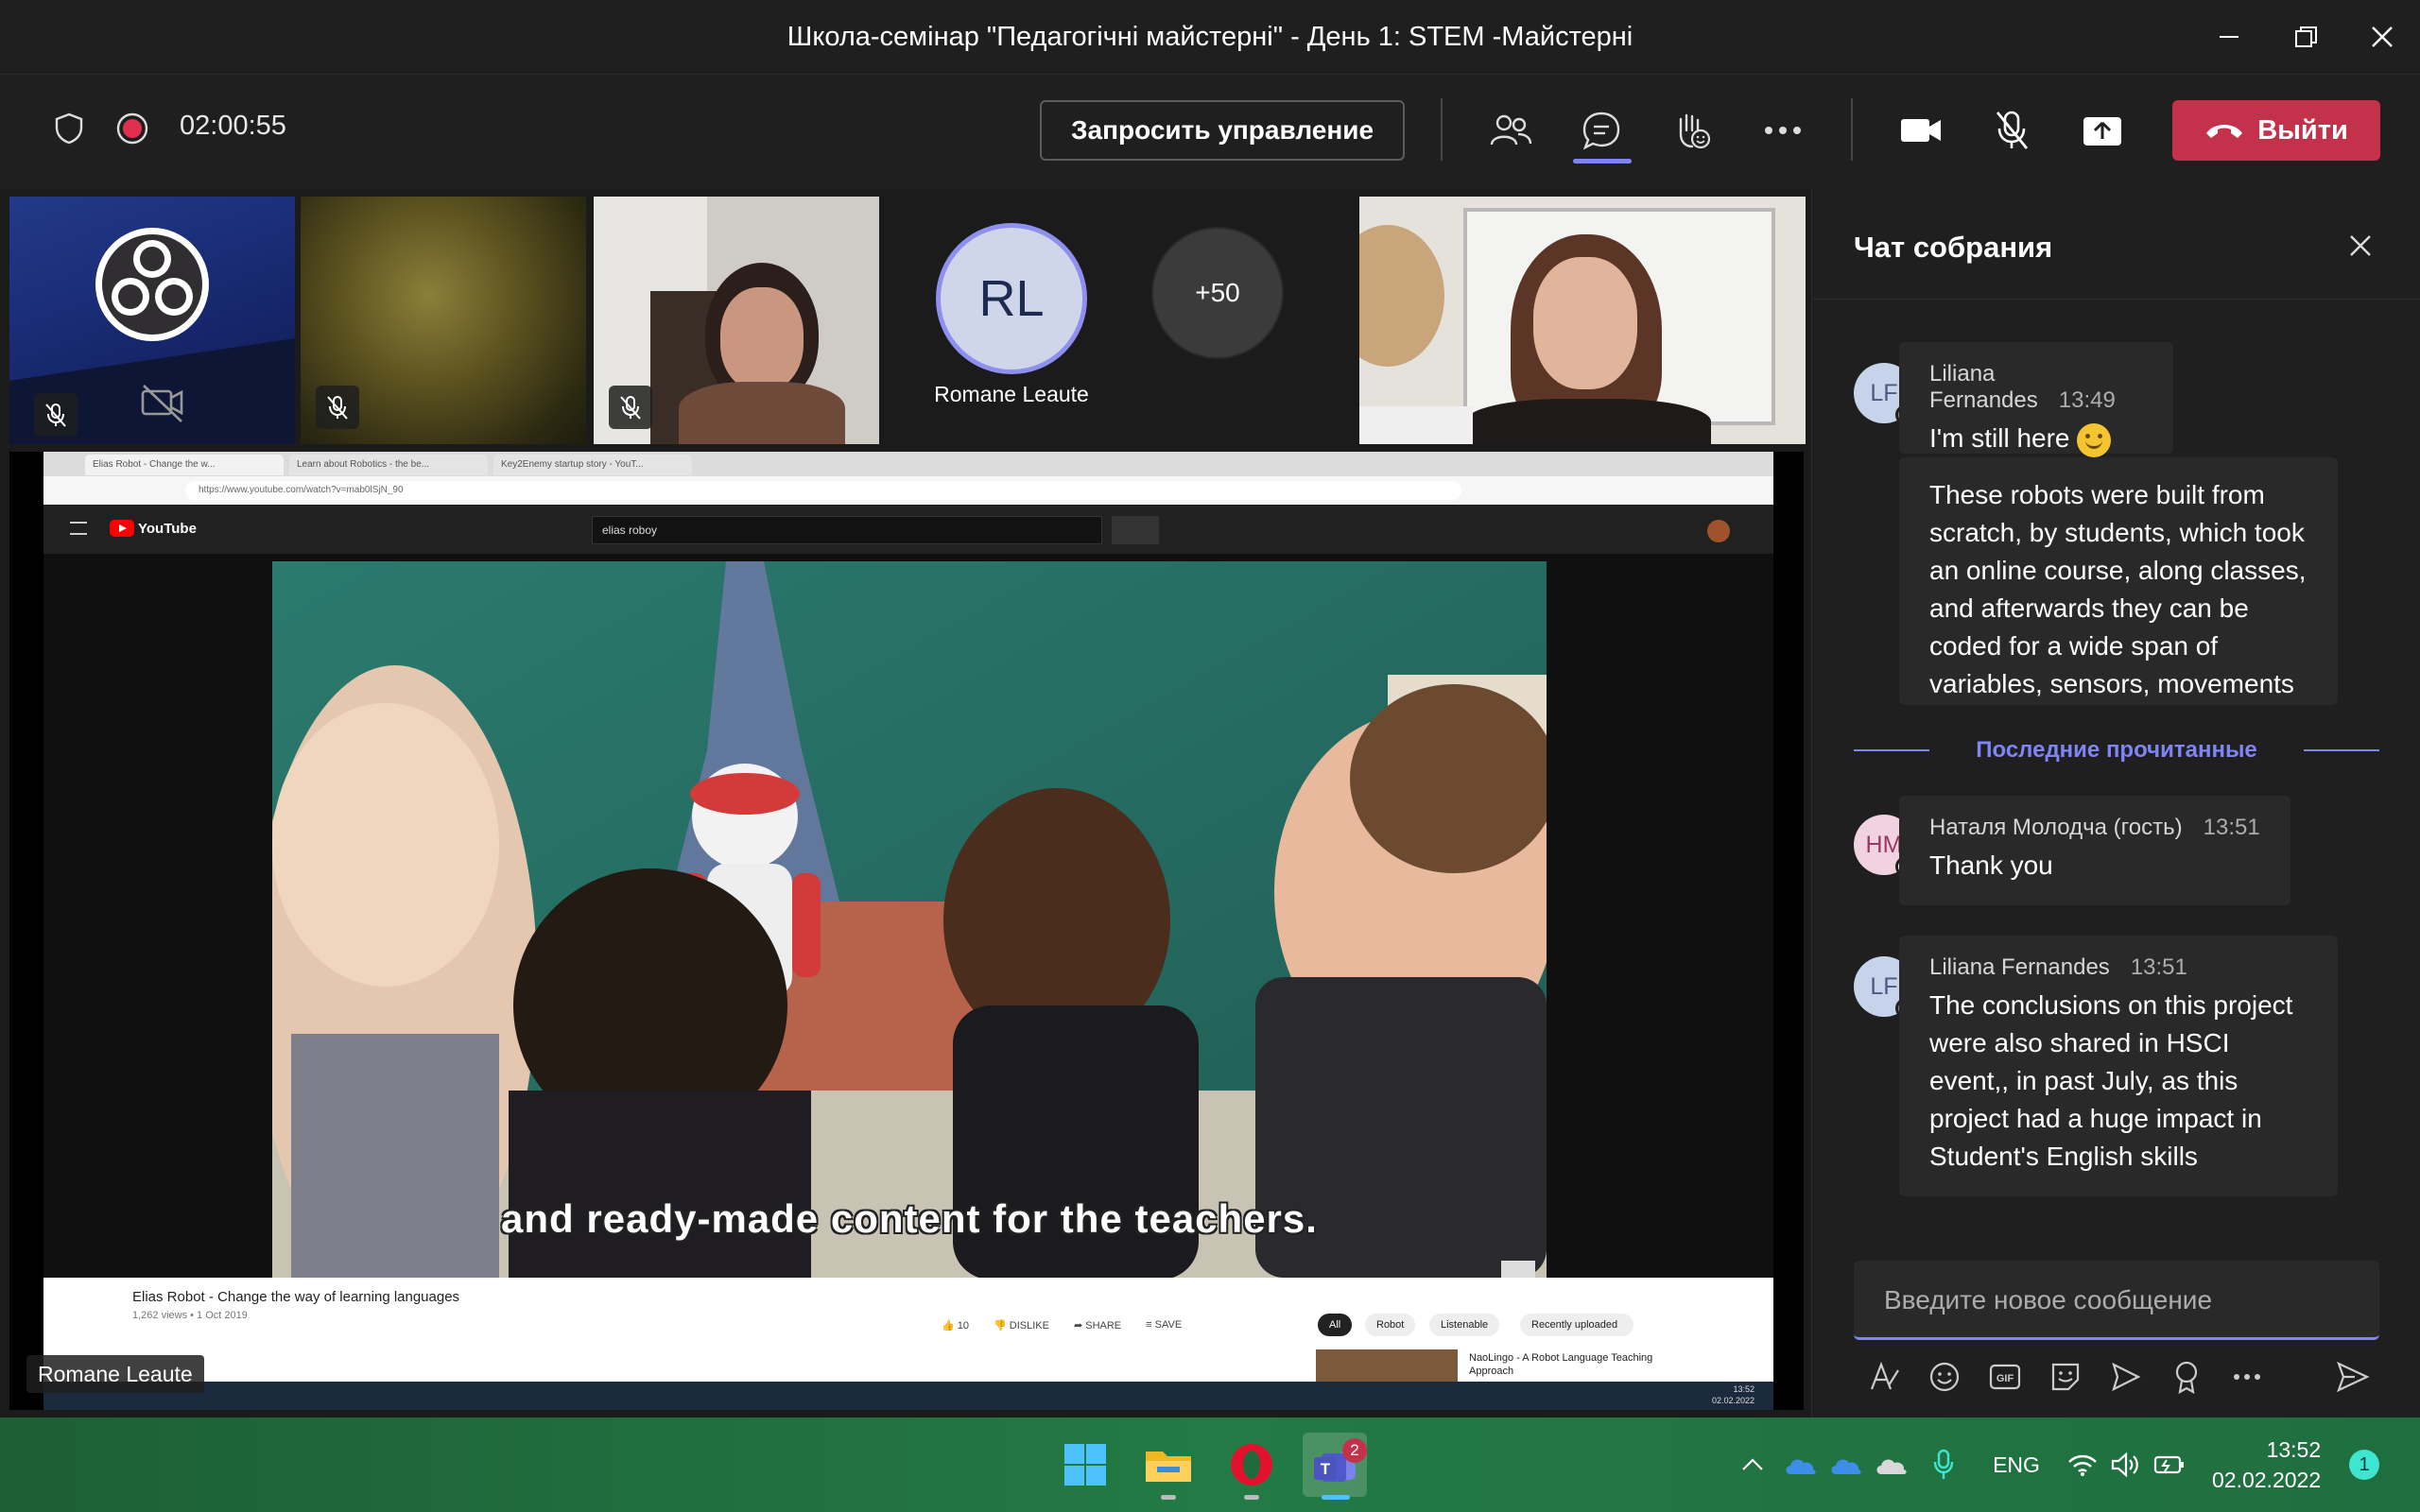  What do you see at coordinates (2306, 37) in the screenshot?
I see `restore-button` at bounding box center [2306, 37].